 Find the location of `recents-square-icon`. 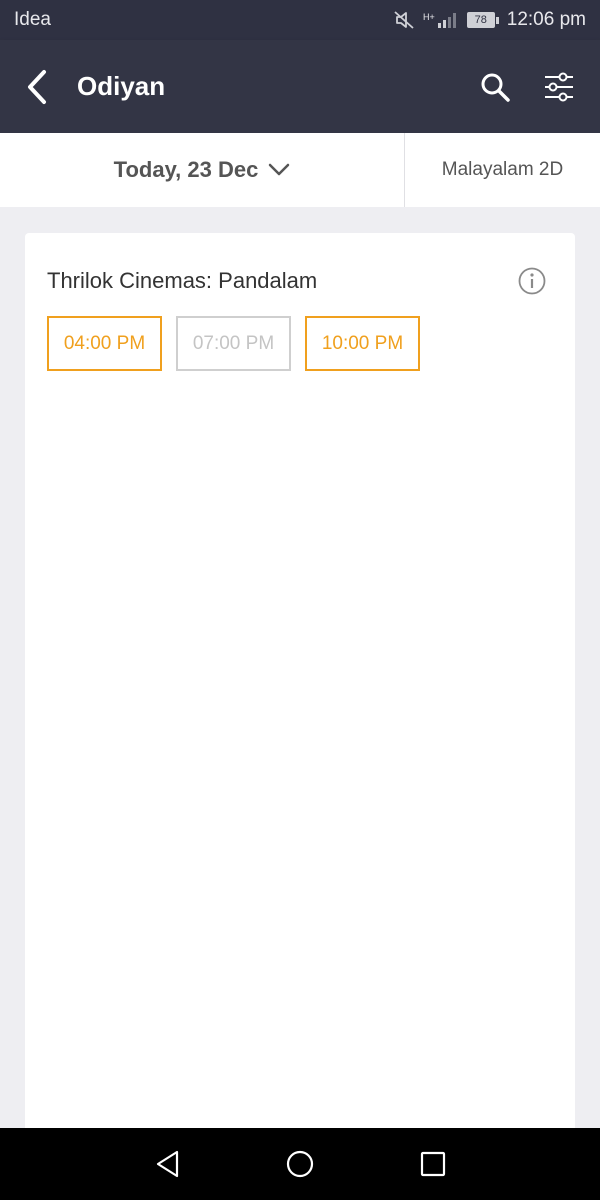

recents-square-icon is located at coordinates (433, 1164).